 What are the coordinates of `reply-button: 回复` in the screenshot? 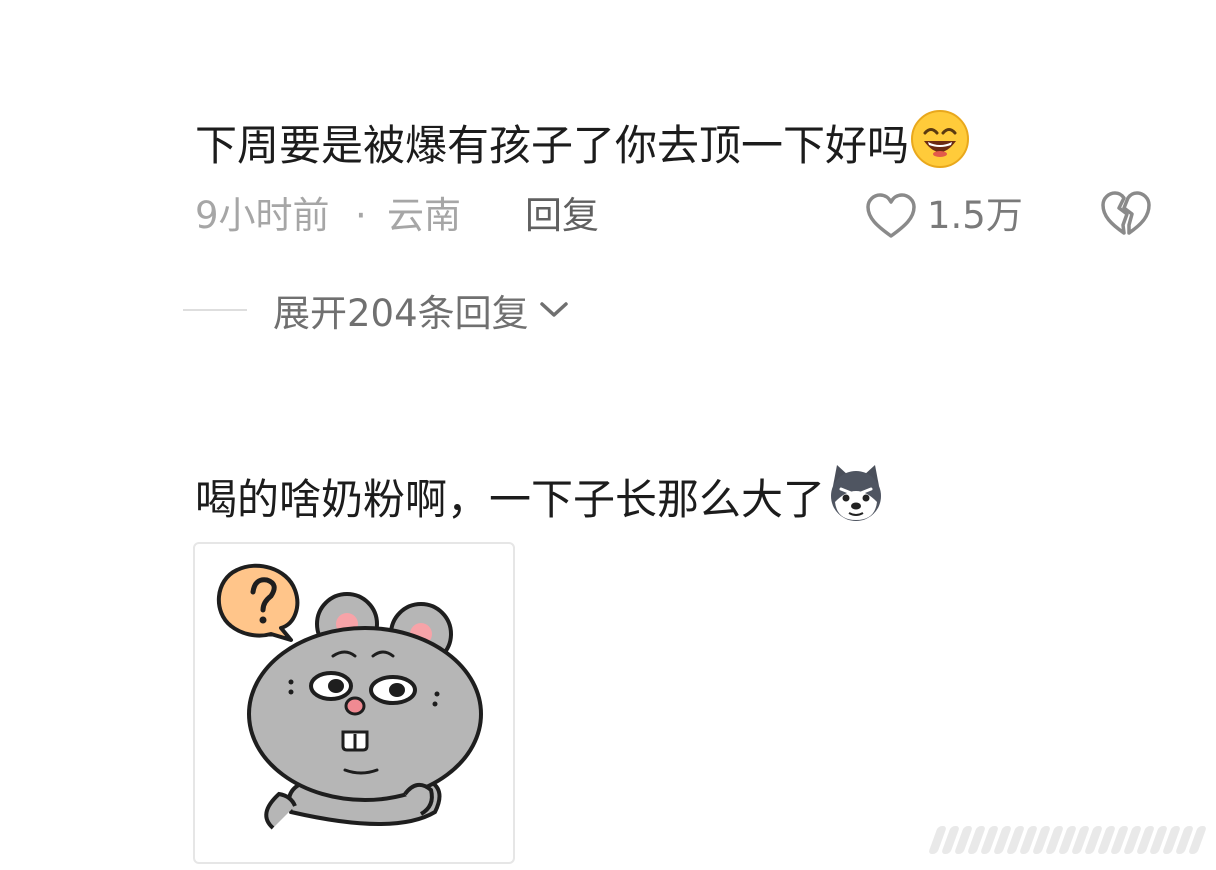 It's located at (562, 216).